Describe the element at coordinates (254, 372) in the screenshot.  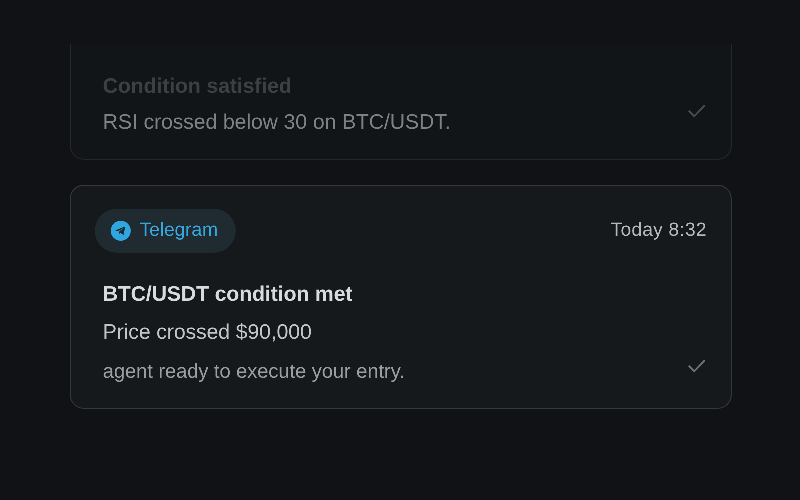
I see `notification-text: agent ready to execute your entry.` at that location.